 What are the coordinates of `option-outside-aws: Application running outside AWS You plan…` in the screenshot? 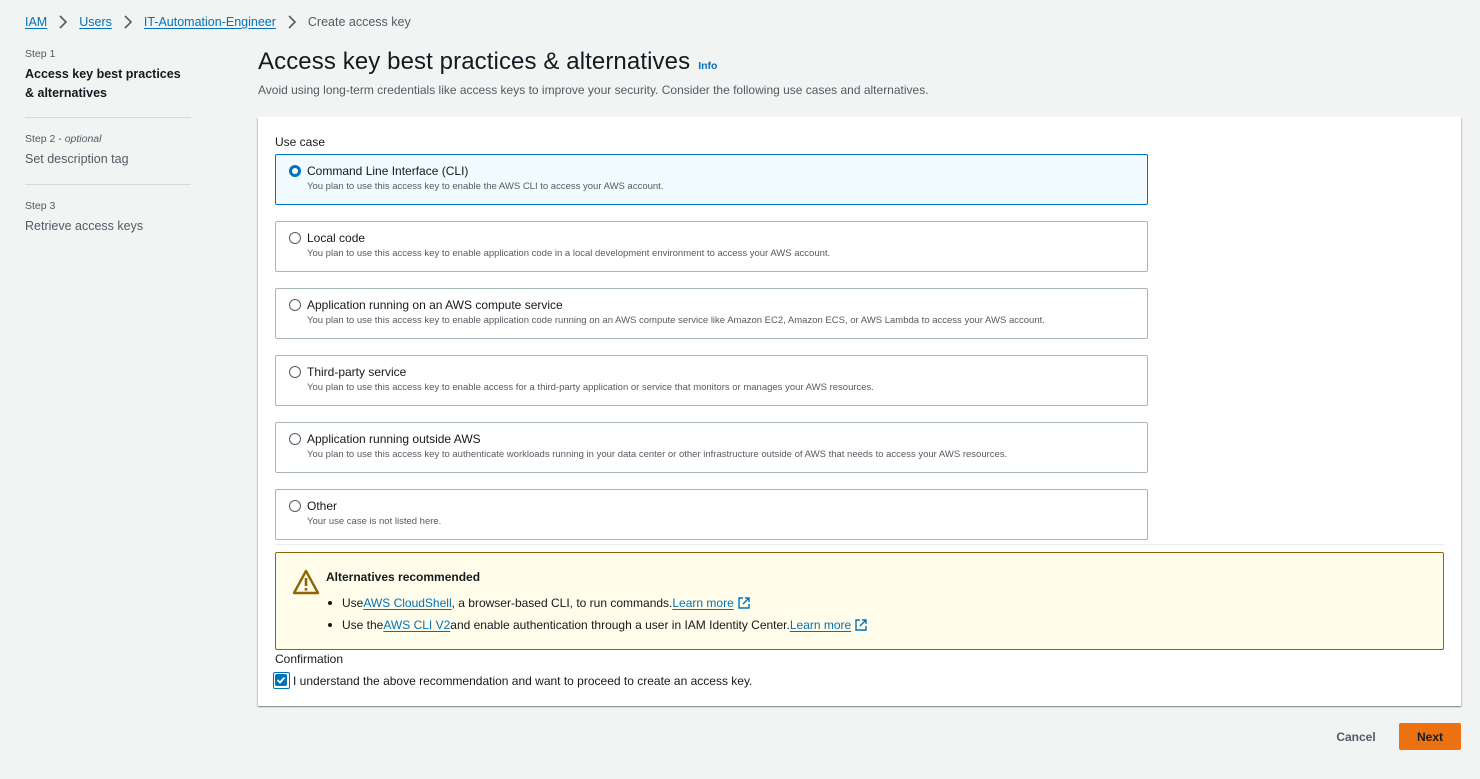 It's located at (711, 447).